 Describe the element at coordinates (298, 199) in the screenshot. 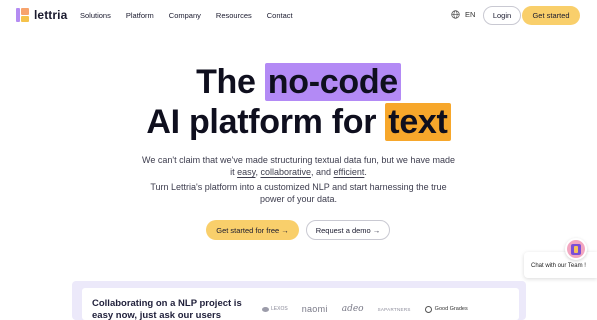

I see `hero-subtitle-line-4: power of your data.` at that location.